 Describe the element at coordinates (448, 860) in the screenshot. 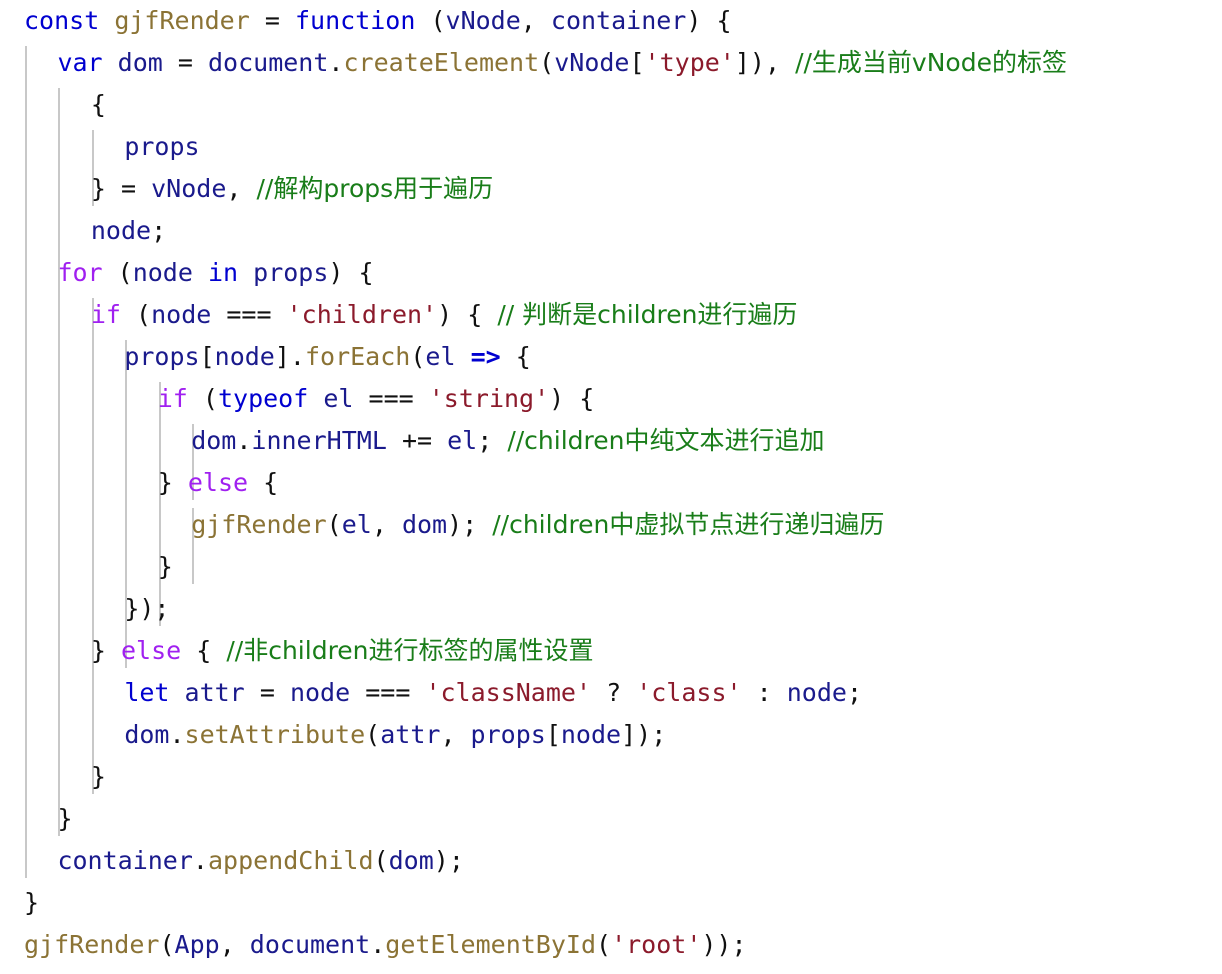

I see `code-token-punc: );` at that location.